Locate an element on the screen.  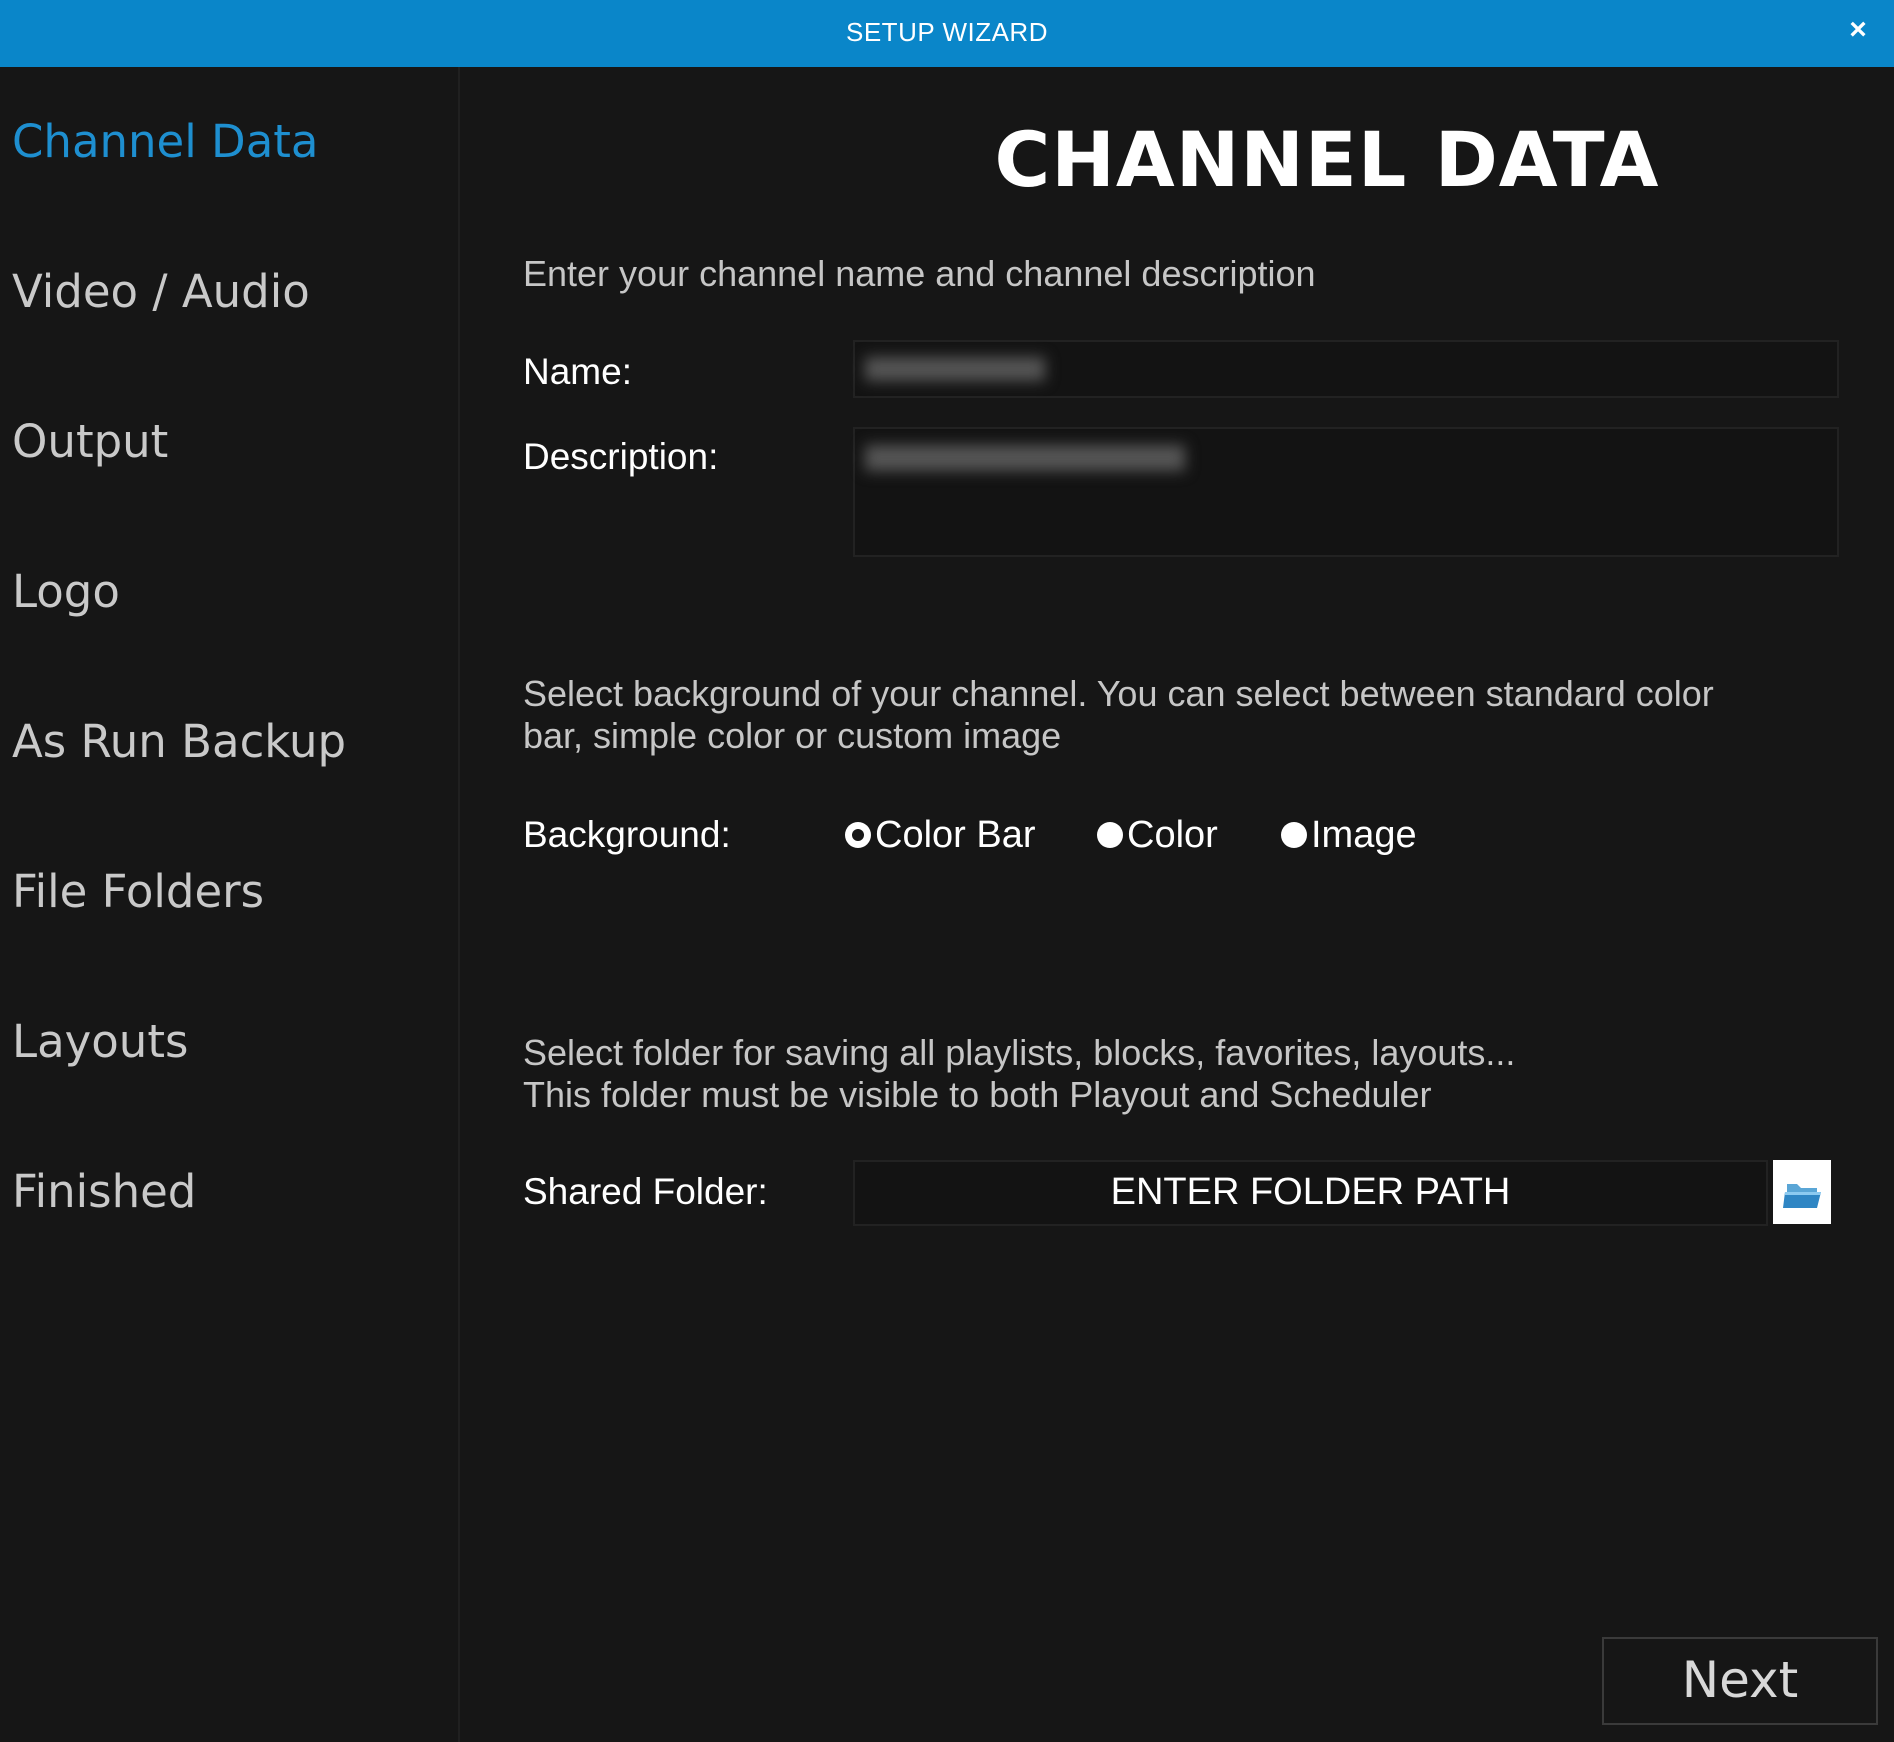
close-icon: × is located at coordinates (1858, 30).